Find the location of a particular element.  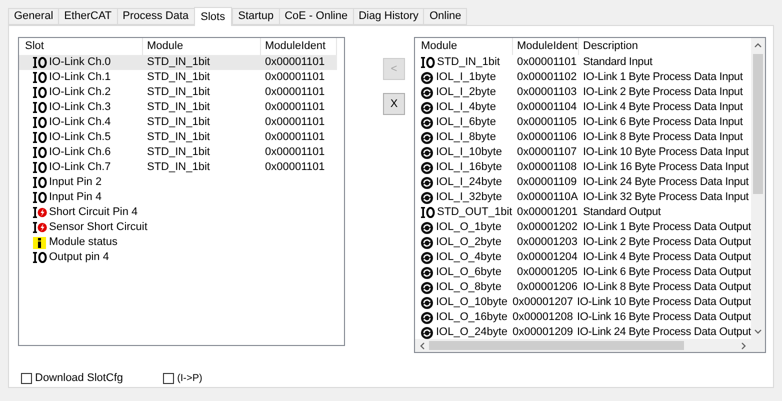

tab: Process Data is located at coordinates (155, 16).